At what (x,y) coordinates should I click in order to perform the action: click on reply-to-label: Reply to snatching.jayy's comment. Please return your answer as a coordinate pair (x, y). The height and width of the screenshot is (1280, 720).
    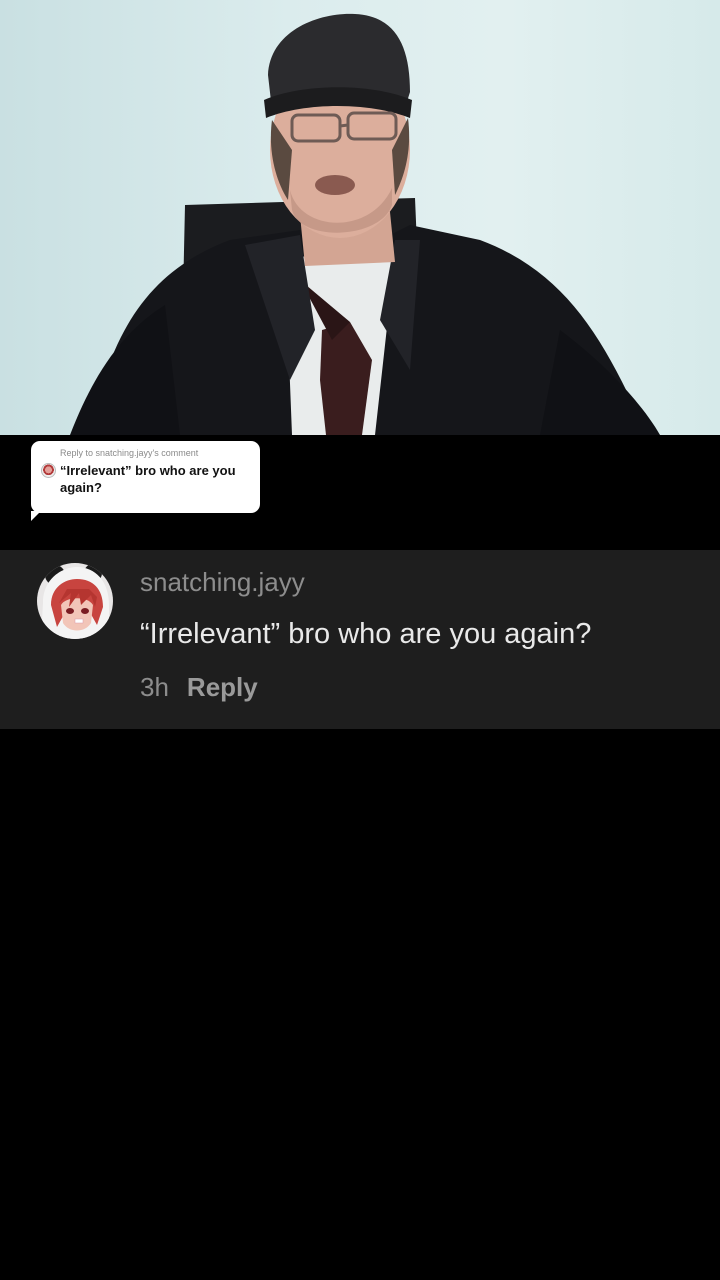
    Looking at the image, I should click on (129, 453).